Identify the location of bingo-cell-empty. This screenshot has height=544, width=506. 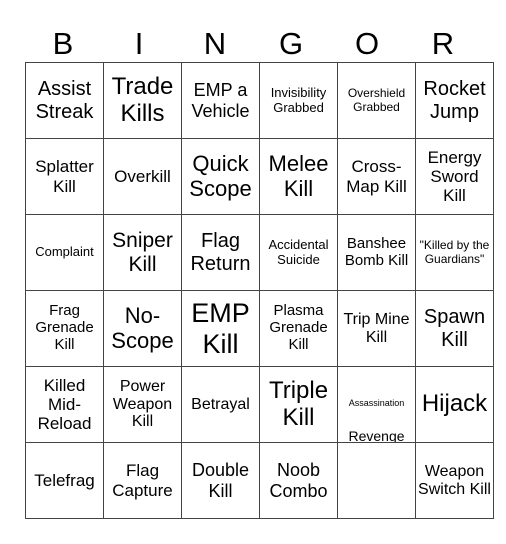
(376, 480).